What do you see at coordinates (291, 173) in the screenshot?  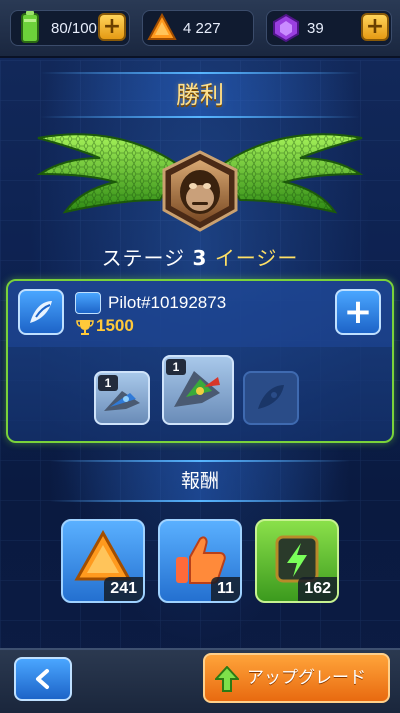 I see `right-wing-icon` at bounding box center [291, 173].